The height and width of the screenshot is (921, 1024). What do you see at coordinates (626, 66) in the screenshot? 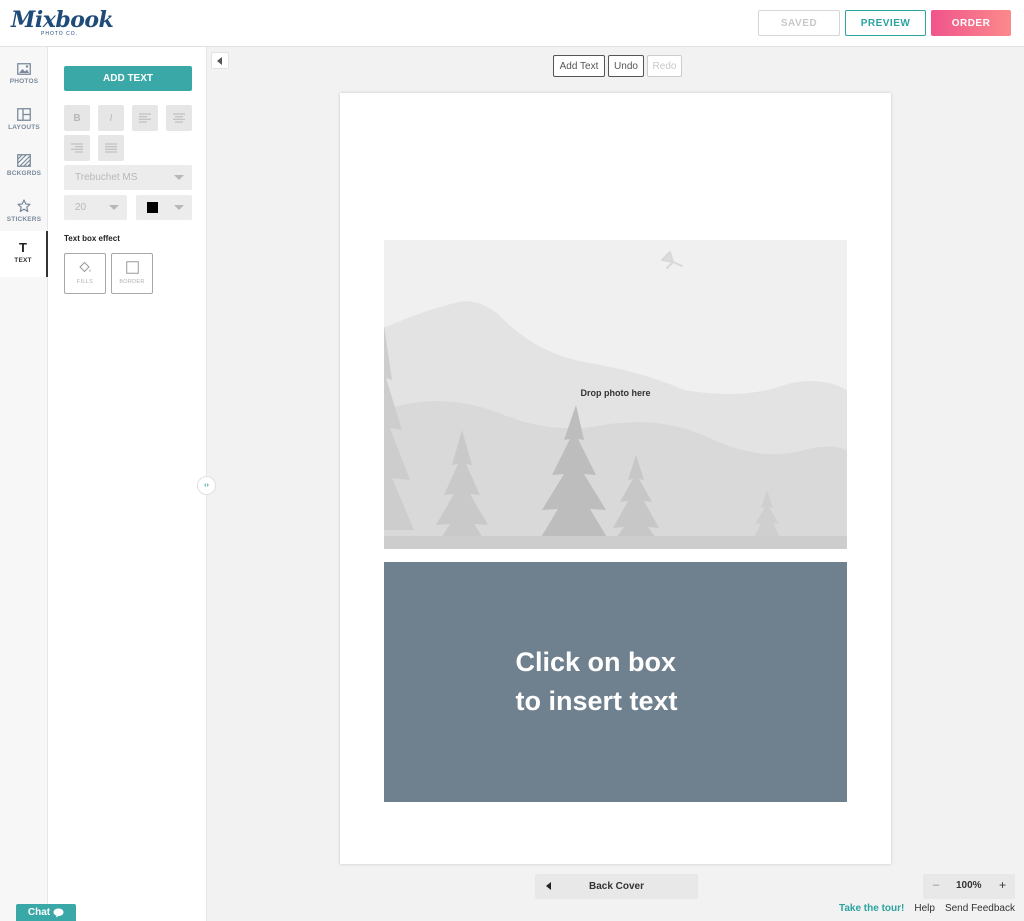
I see `undo-button: Undo` at bounding box center [626, 66].